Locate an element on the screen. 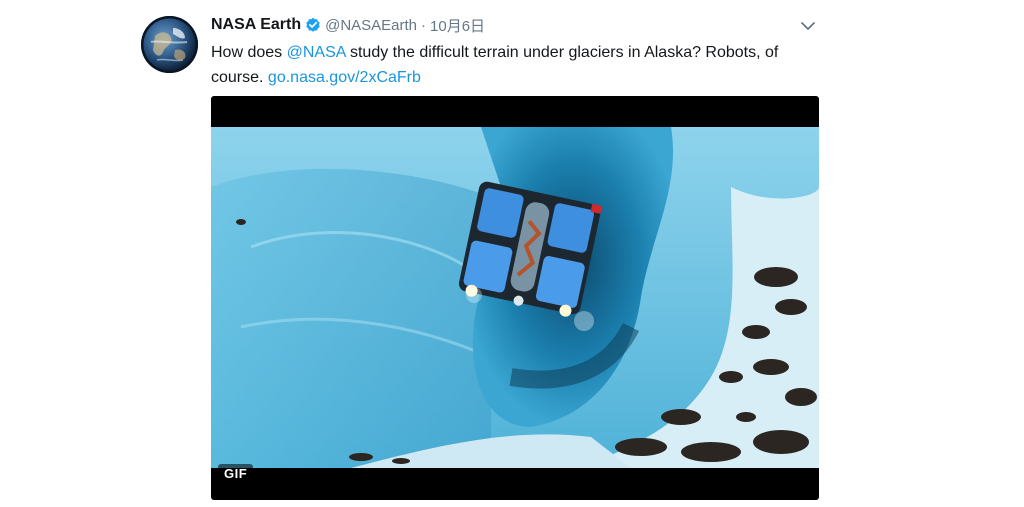  display-name: NASA Earth is located at coordinates (256, 25).